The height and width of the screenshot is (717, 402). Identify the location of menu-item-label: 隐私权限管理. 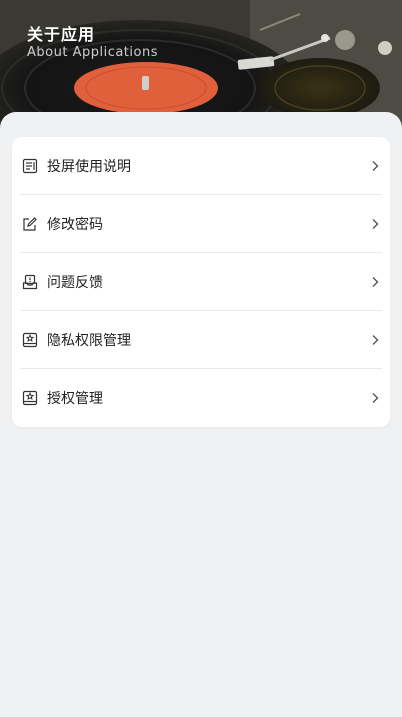
(89, 341).